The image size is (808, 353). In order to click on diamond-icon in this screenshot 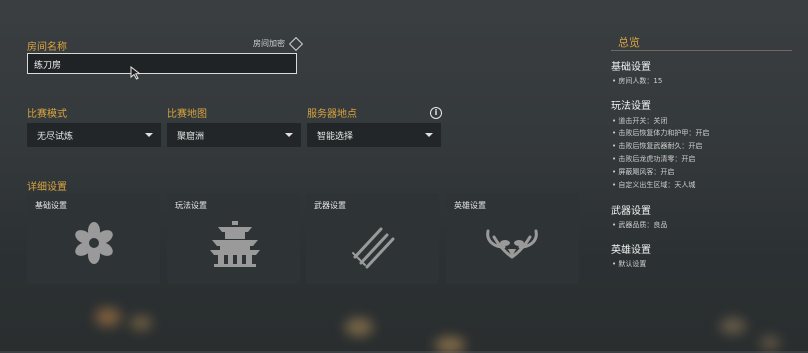, I will do `click(296, 43)`.